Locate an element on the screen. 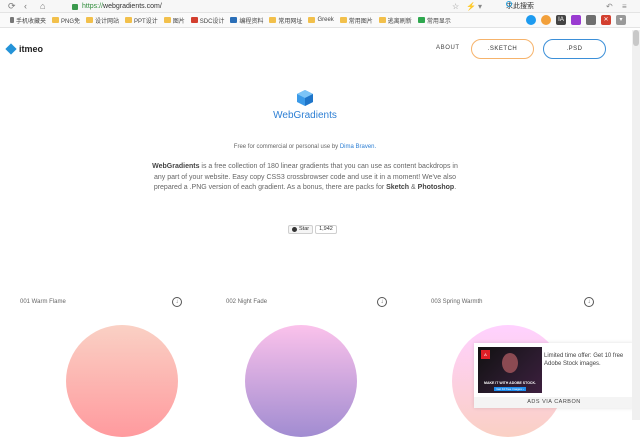 This screenshot has height=437, width=640. ad-cta: Get 10 free images › is located at coordinates (510, 389).